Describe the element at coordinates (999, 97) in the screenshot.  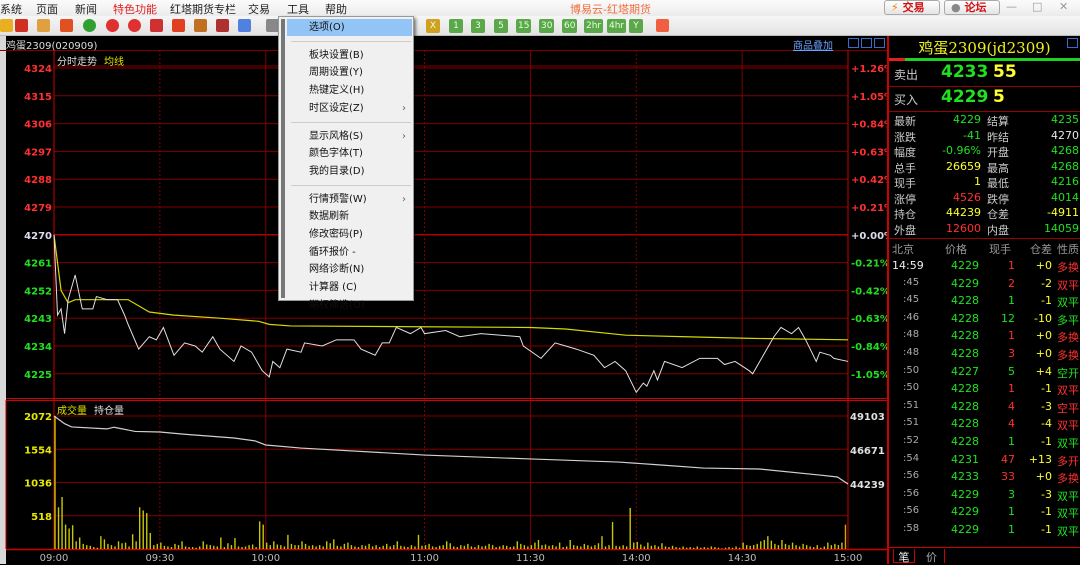
I see `bid-volume: 5` at that location.